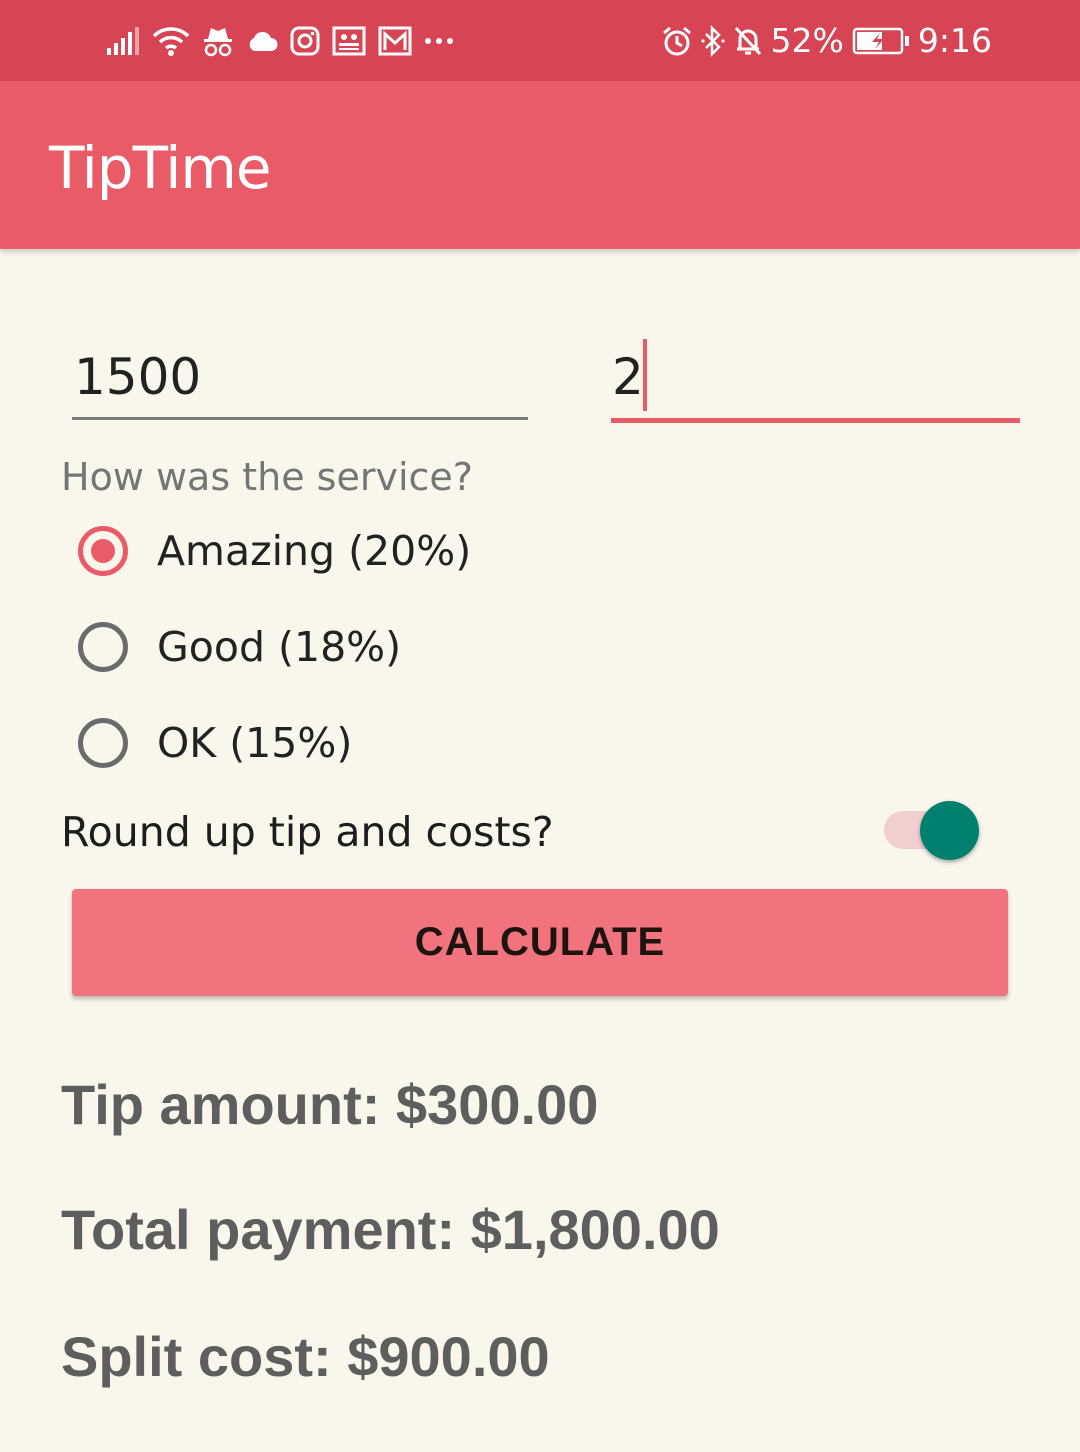 This screenshot has height=1452, width=1080. I want to click on calculate-button: CALCULATE, so click(540, 942).